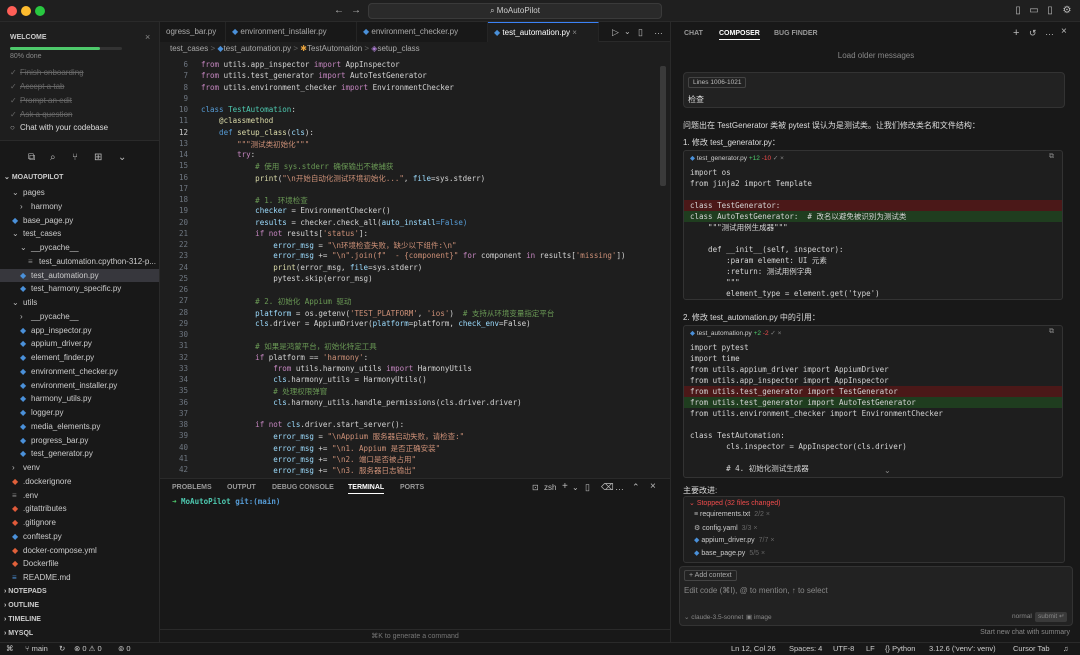  What do you see at coordinates (79, 233) in the screenshot?
I see `explorer-folder: ⌄ test_cases` at bounding box center [79, 233].